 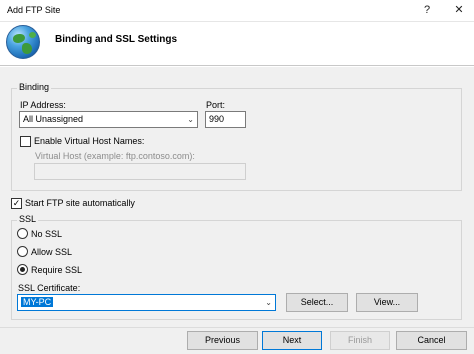 I want to click on require-ssl-label: Require SSL, so click(x=57, y=270).